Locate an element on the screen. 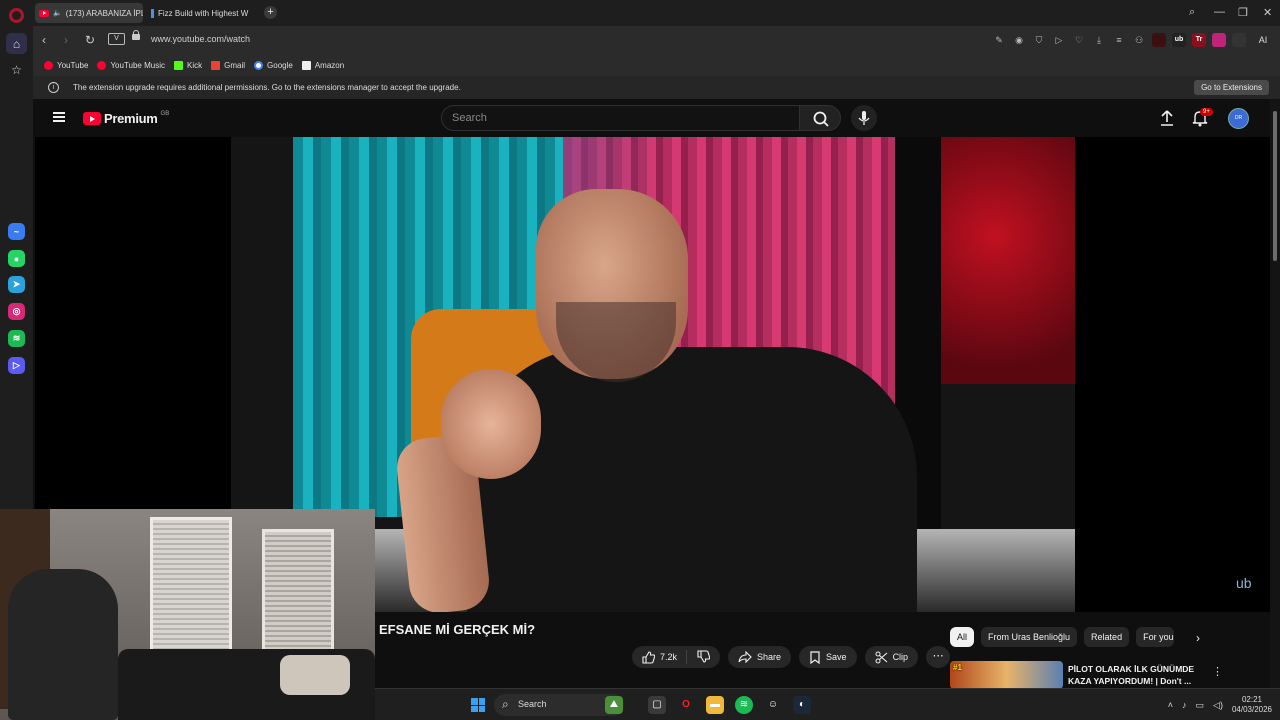 The height and width of the screenshot is (720, 1280). messenger-icon: ~ is located at coordinates (16, 231).